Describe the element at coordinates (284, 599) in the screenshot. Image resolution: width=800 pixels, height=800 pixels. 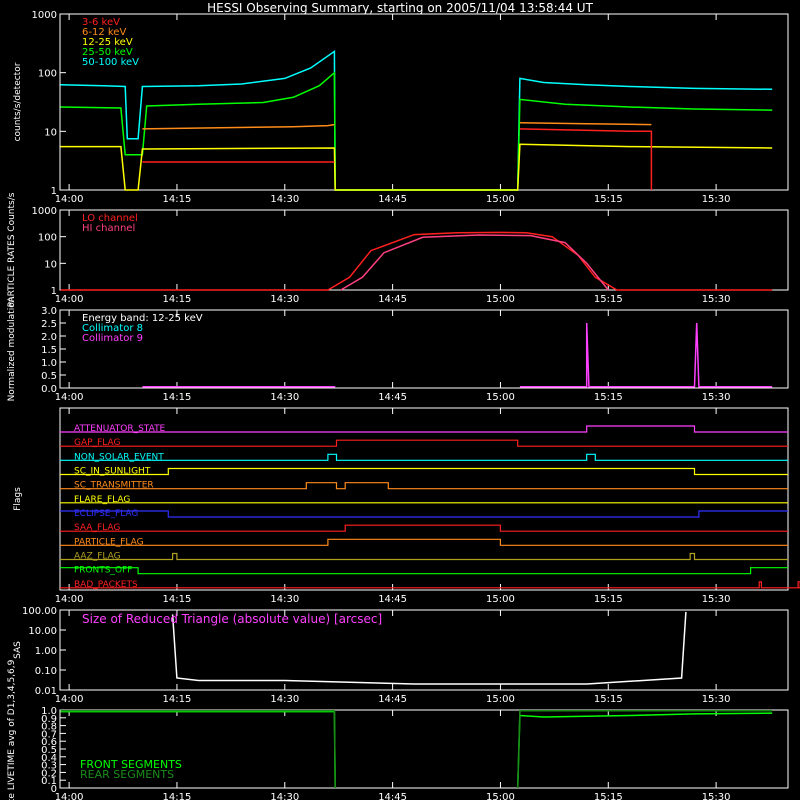
I see `flags-xtick-label-2: 14:30` at that location.